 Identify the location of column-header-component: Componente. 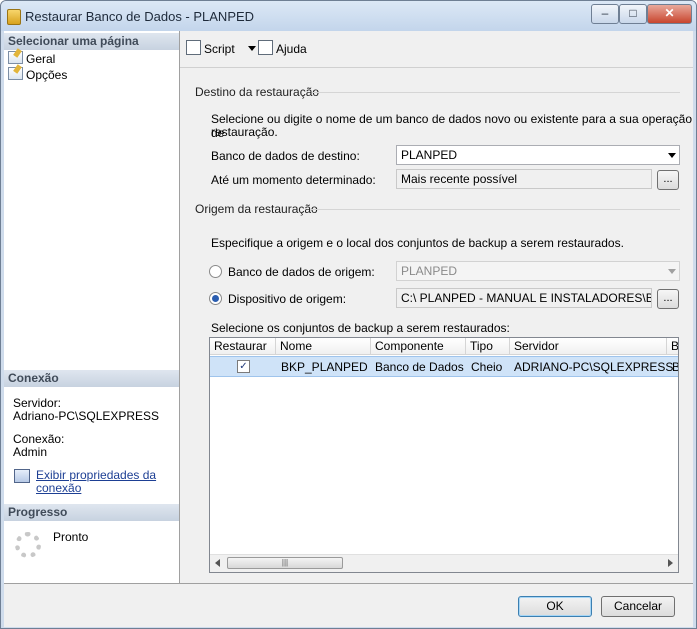
(418, 346).